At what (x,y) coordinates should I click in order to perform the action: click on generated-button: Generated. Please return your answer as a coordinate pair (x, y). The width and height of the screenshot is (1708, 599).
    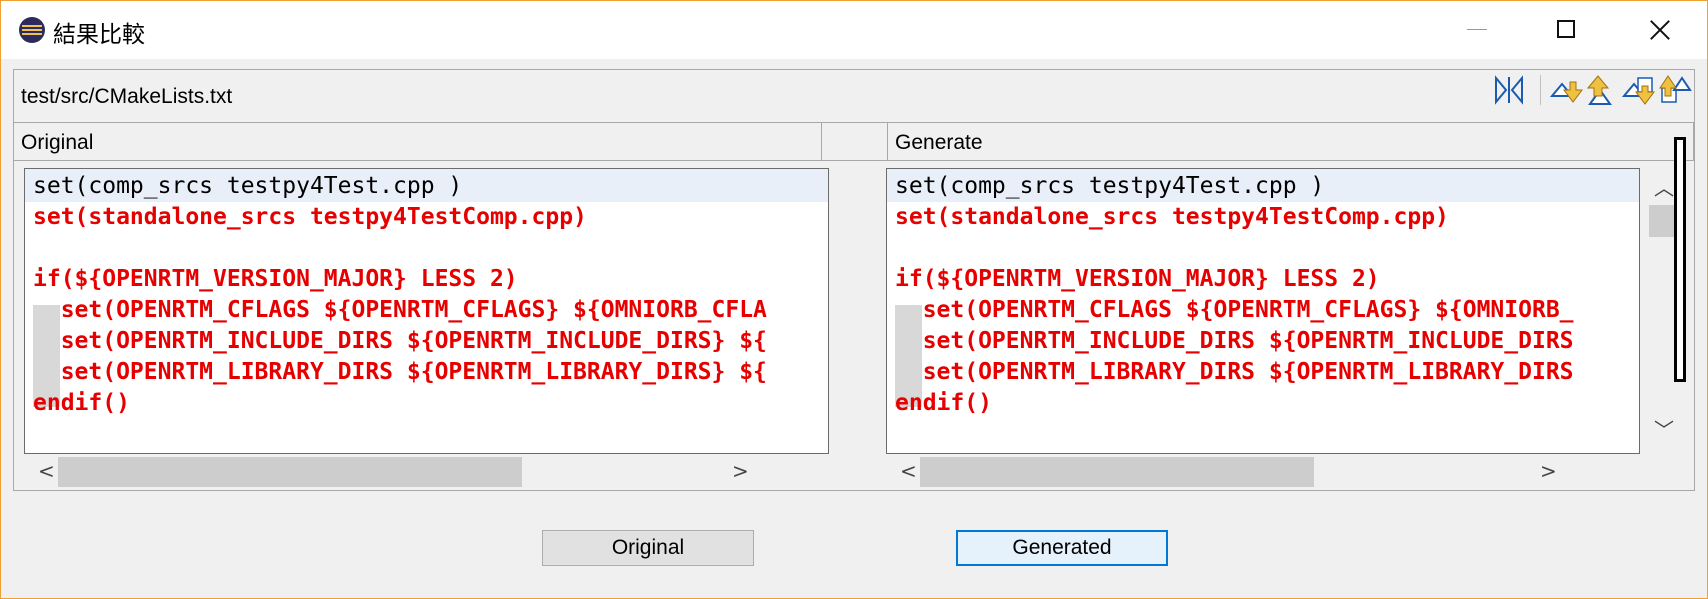
    Looking at the image, I should click on (1062, 548).